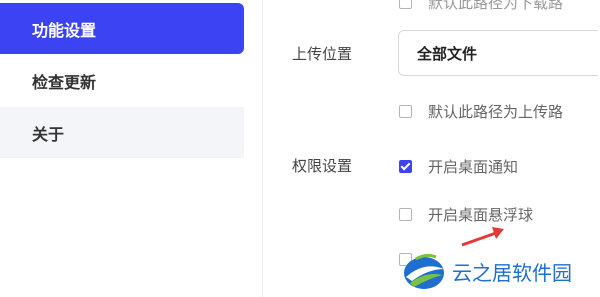 This screenshot has height=297, width=600. I want to click on floating-ball-label: 开启桌面悬浮球, so click(481, 215).